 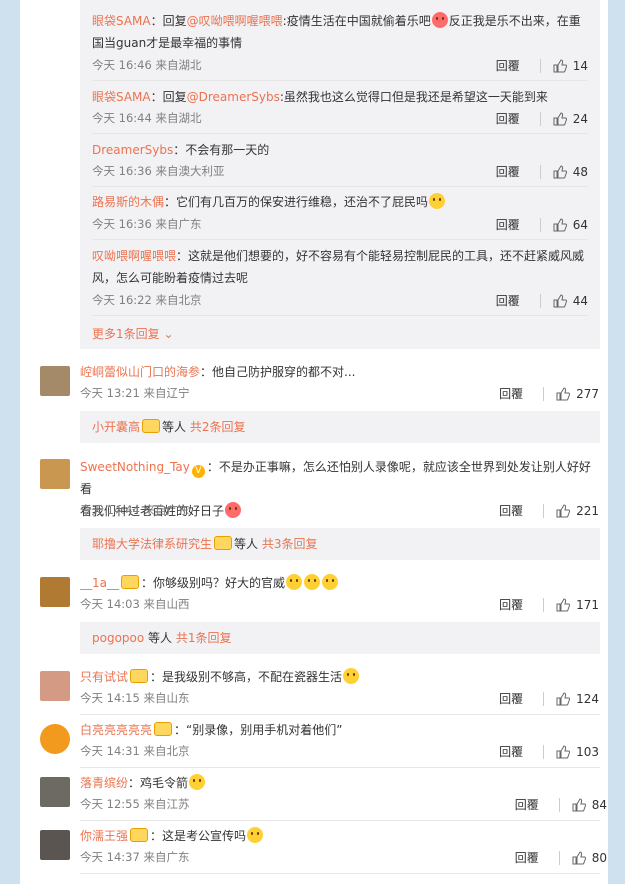 What do you see at coordinates (140, 372) in the screenshot?
I see `user-name-link: 崆峒蕾似山门口的海参` at bounding box center [140, 372].